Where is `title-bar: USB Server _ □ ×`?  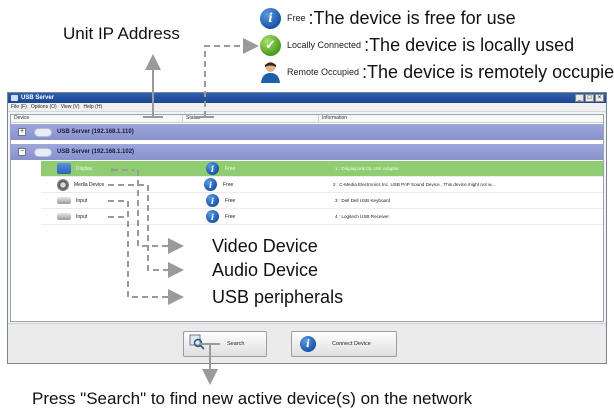 title-bar: USB Server _ □ × is located at coordinates (307, 98).